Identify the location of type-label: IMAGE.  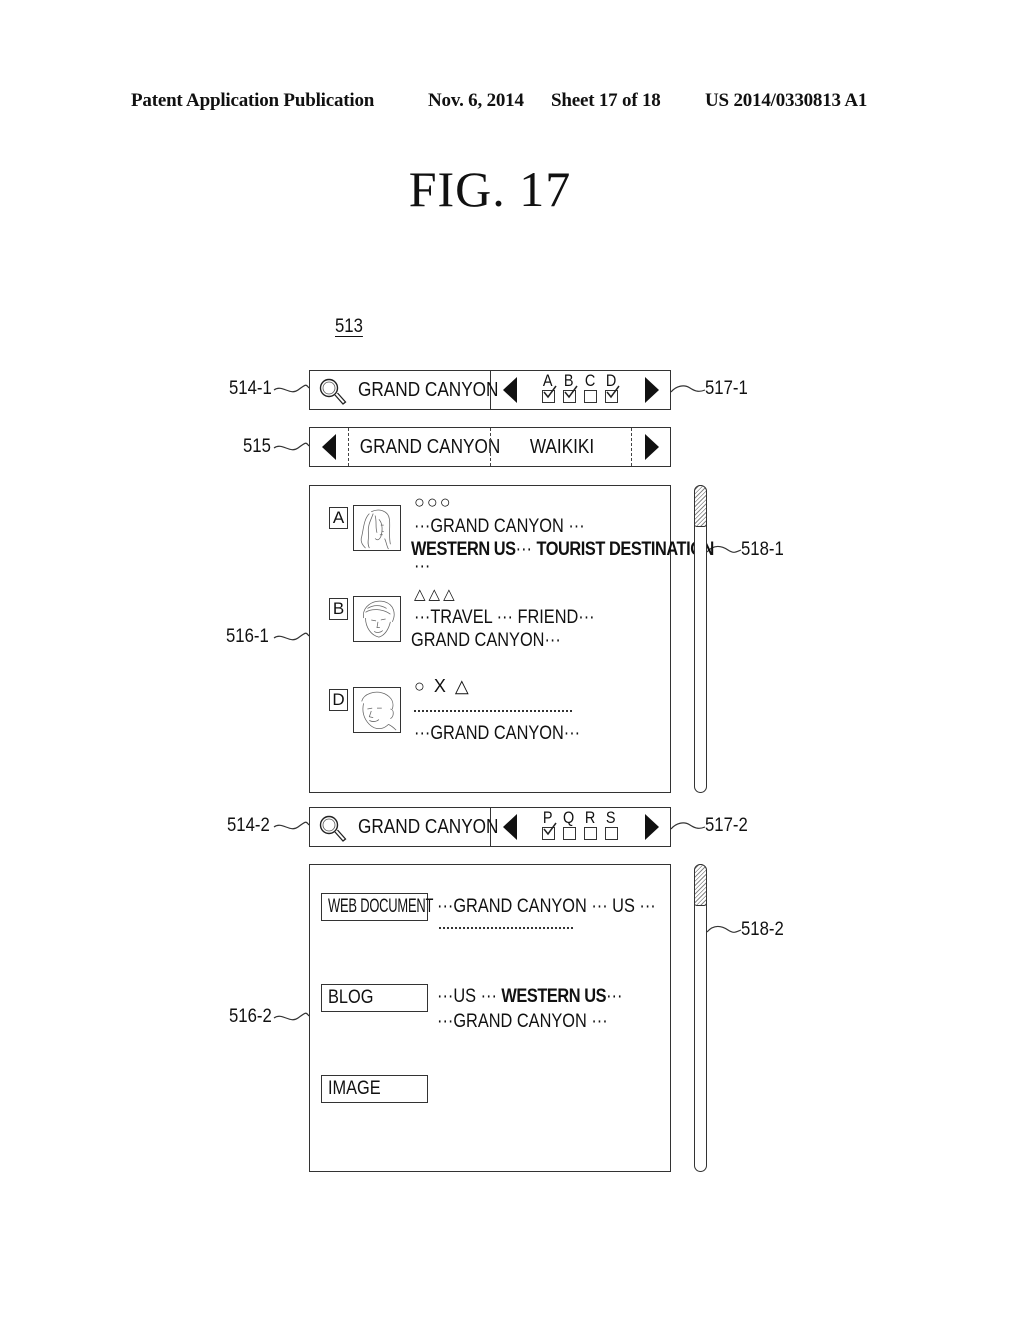
(354, 1088).